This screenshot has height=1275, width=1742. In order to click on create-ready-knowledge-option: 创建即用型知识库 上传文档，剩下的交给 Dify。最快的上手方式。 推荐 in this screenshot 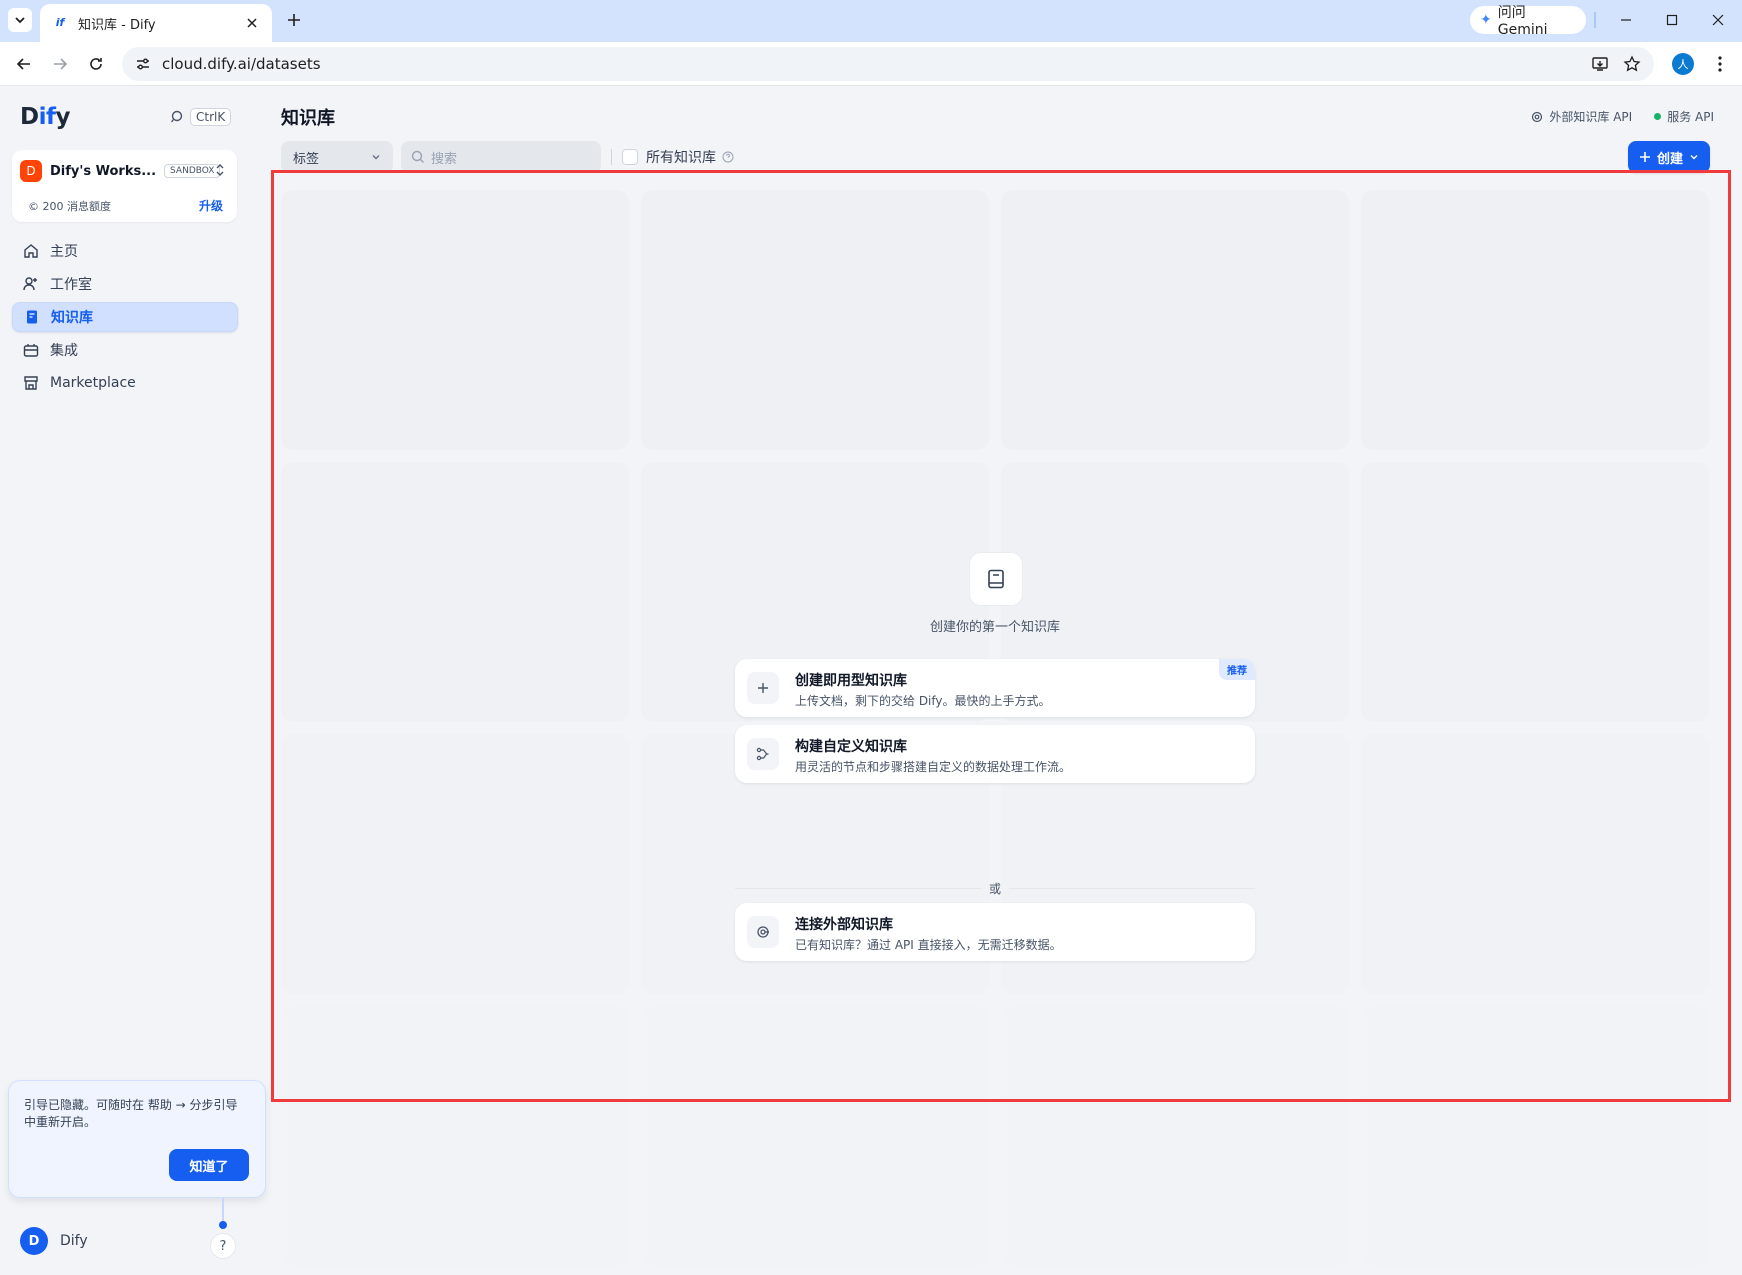, I will do `click(995, 688)`.